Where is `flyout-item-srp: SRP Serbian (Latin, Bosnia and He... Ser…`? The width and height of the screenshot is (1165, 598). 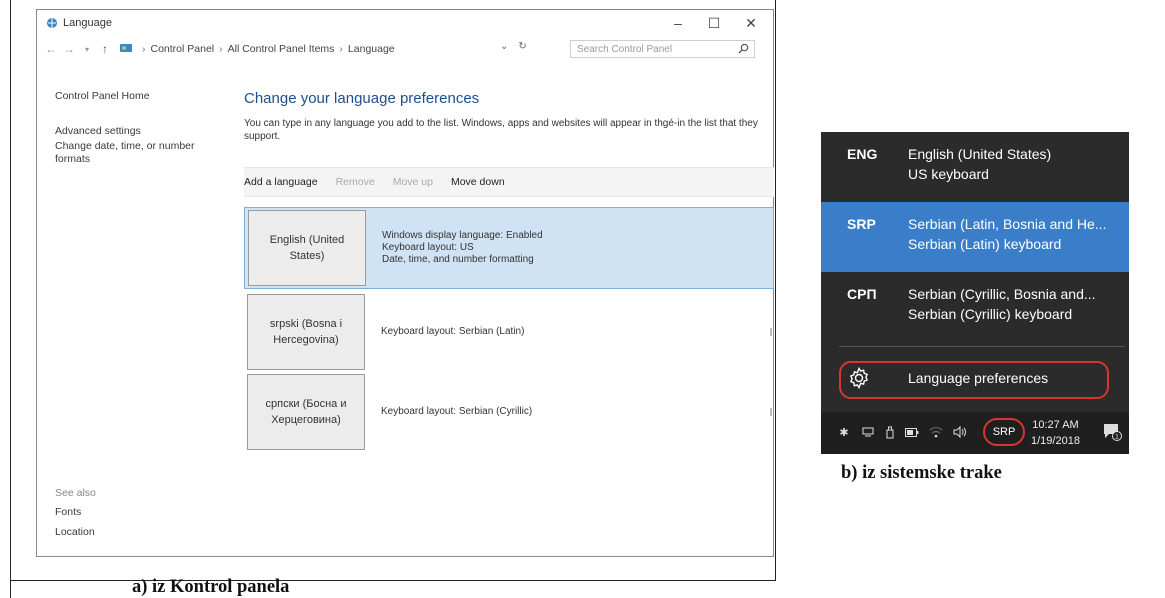
flyout-item-srp: SRP Serbian (Latin, Bosnia and He... Ser… is located at coordinates (975, 237).